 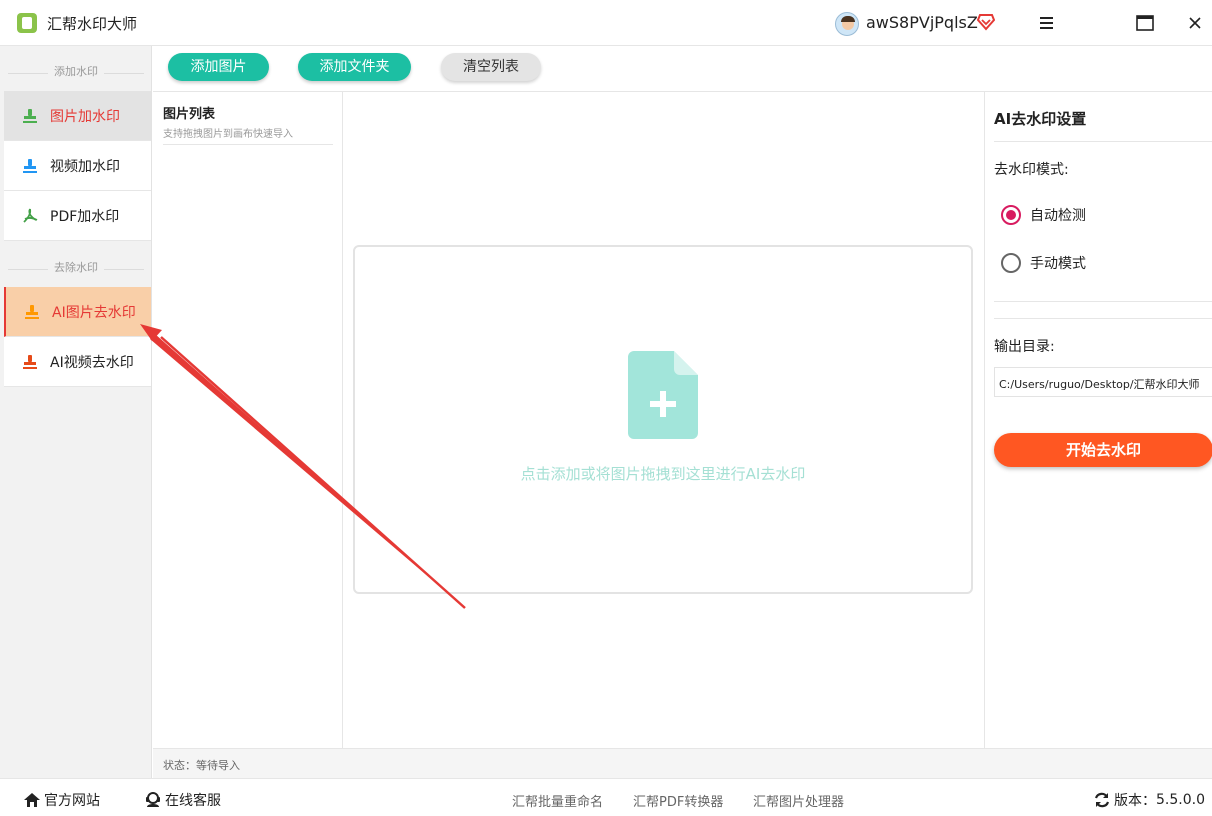 I want to click on version-value: 5.5.0.0, so click(x=1180, y=800).